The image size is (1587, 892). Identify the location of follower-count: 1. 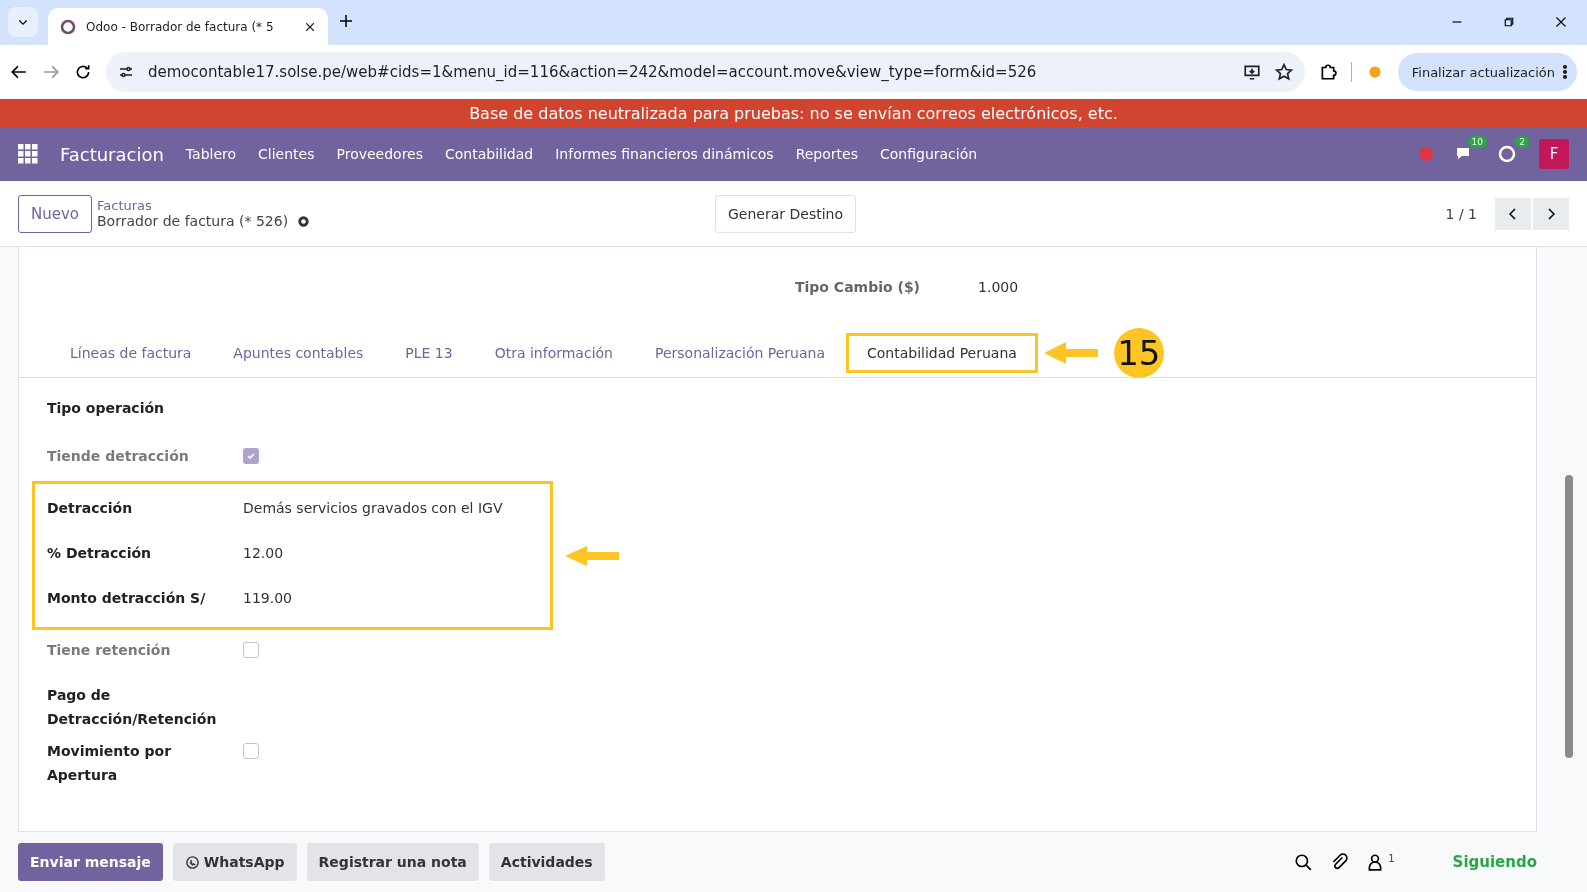
(1391, 858).